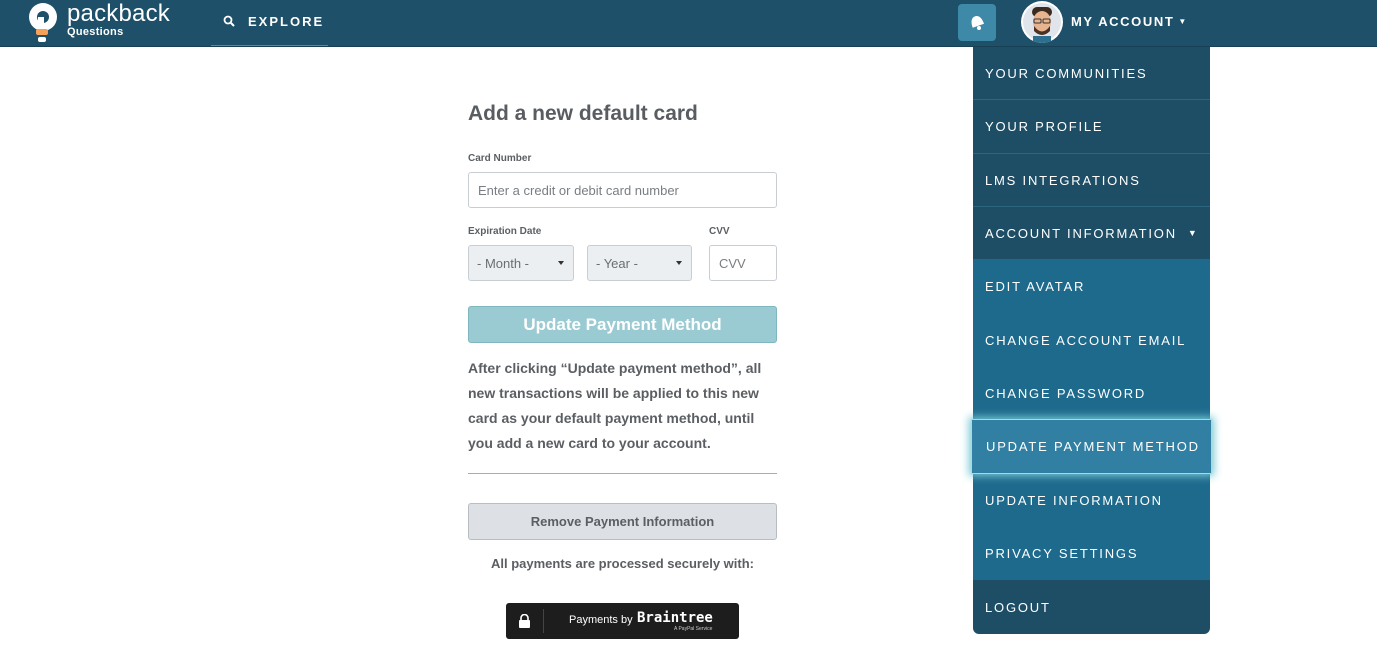  I want to click on my-account-label: MY ACCOUNT, so click(1123, 21).